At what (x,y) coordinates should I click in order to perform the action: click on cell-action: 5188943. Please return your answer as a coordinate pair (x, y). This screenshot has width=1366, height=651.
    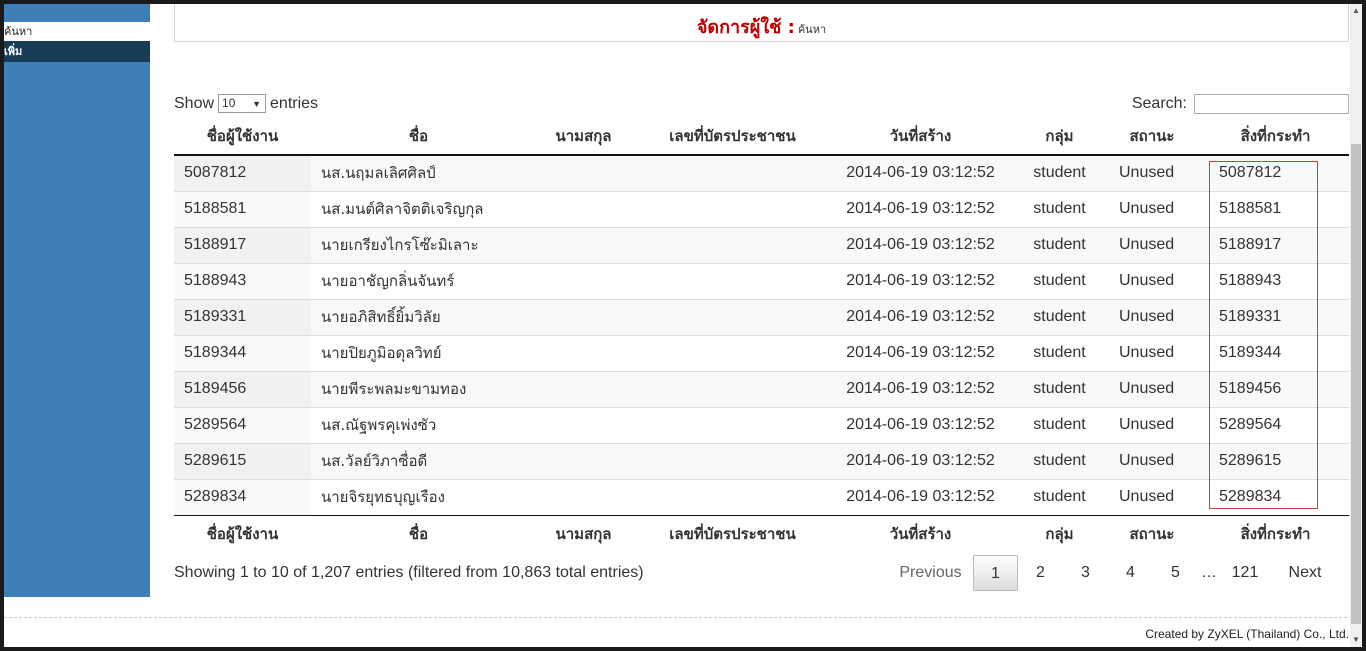
    Looking at the image, I should click on (1275, 280).